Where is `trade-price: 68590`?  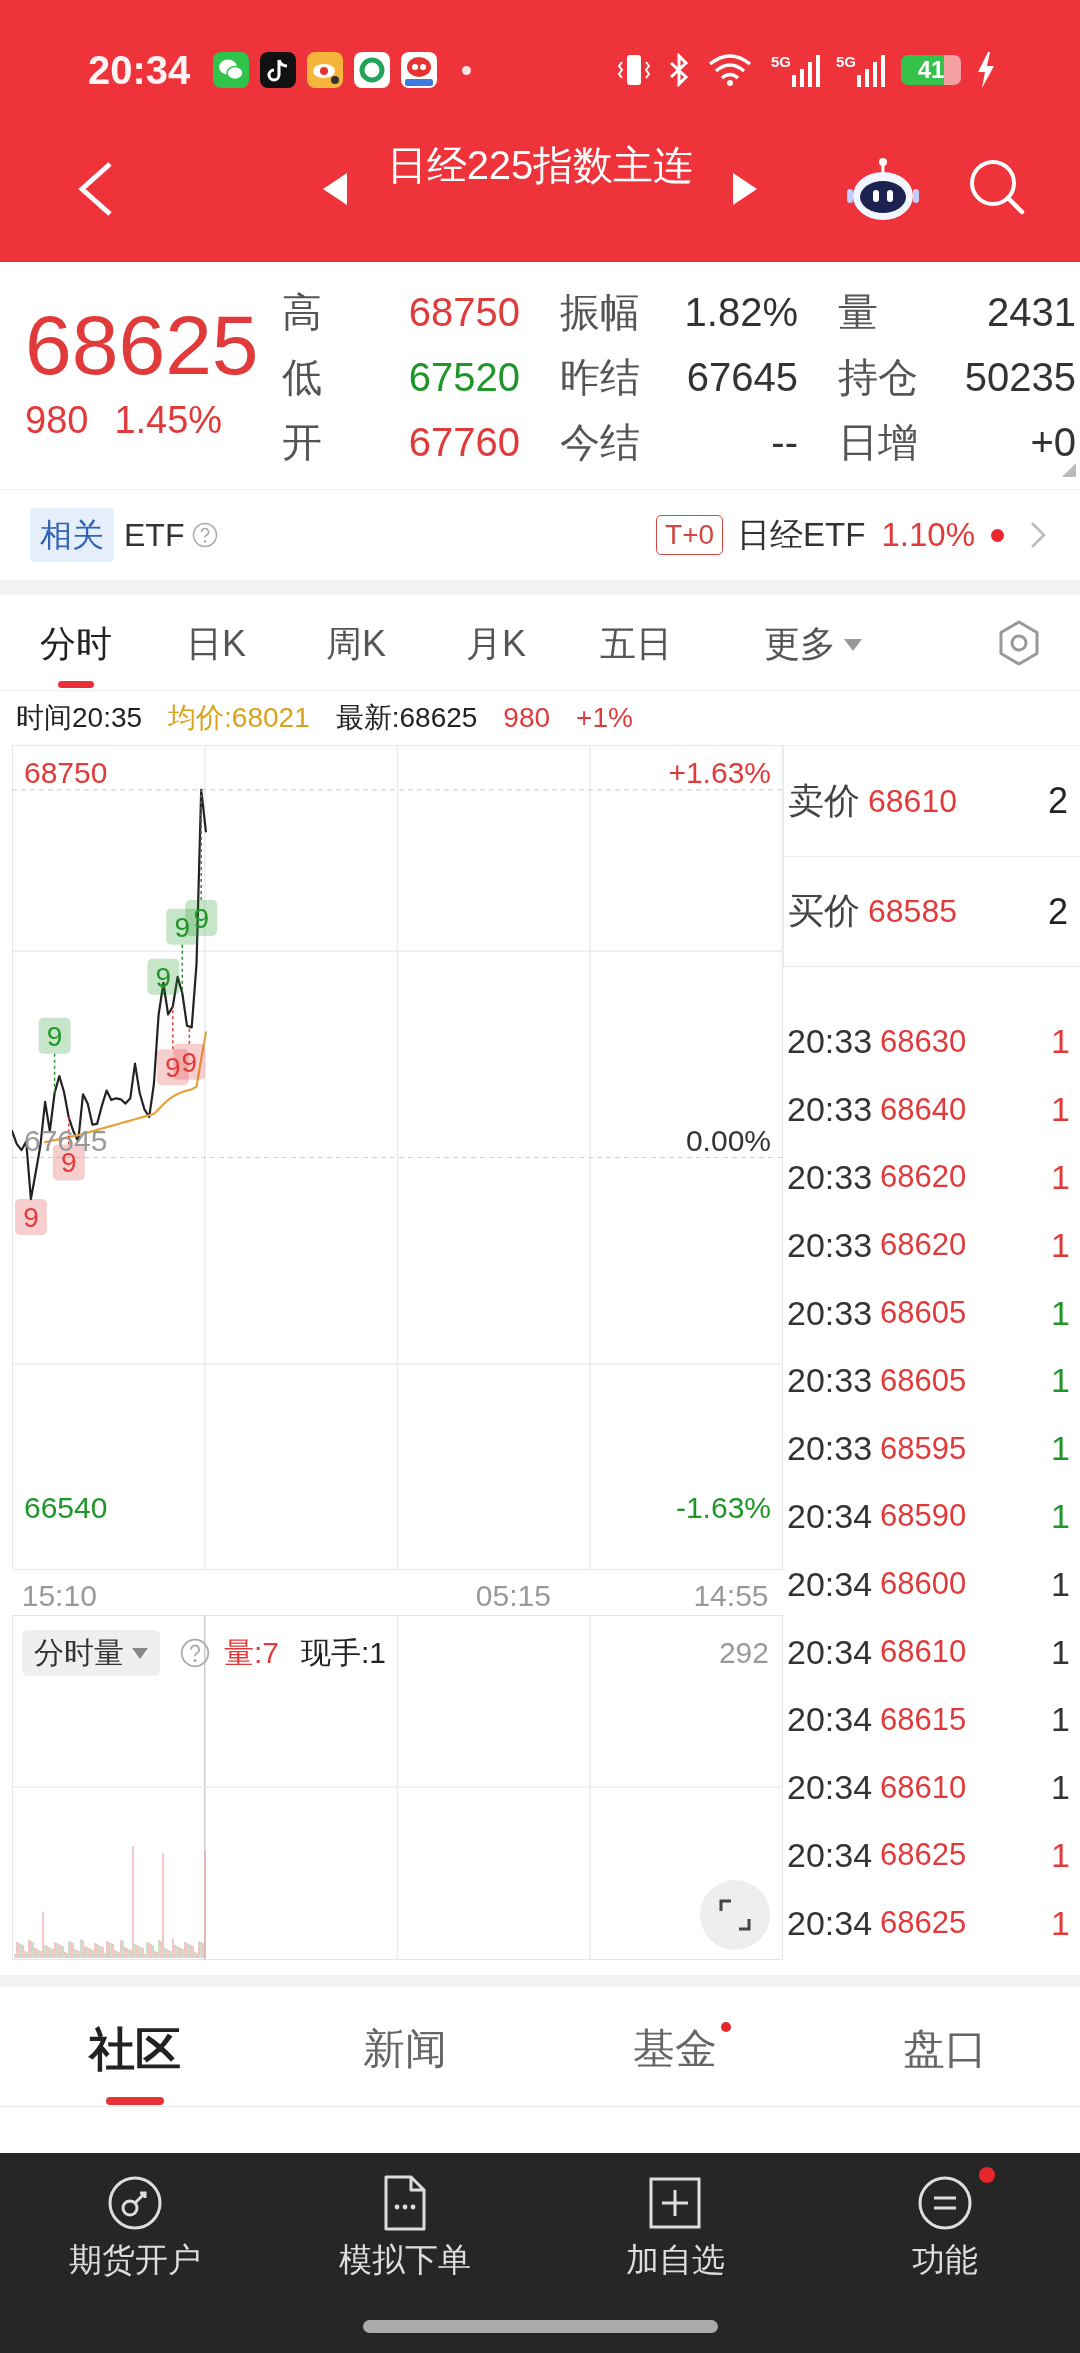
trade-price: 68590 is located at coordinates (923, 1516).